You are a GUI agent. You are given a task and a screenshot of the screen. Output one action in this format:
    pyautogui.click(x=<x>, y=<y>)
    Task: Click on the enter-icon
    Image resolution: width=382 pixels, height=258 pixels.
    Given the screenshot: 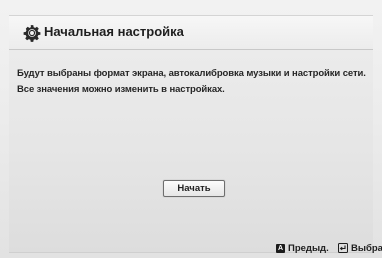 What is the action you would take?
    pyautogui.click(x=343, y=248)
    